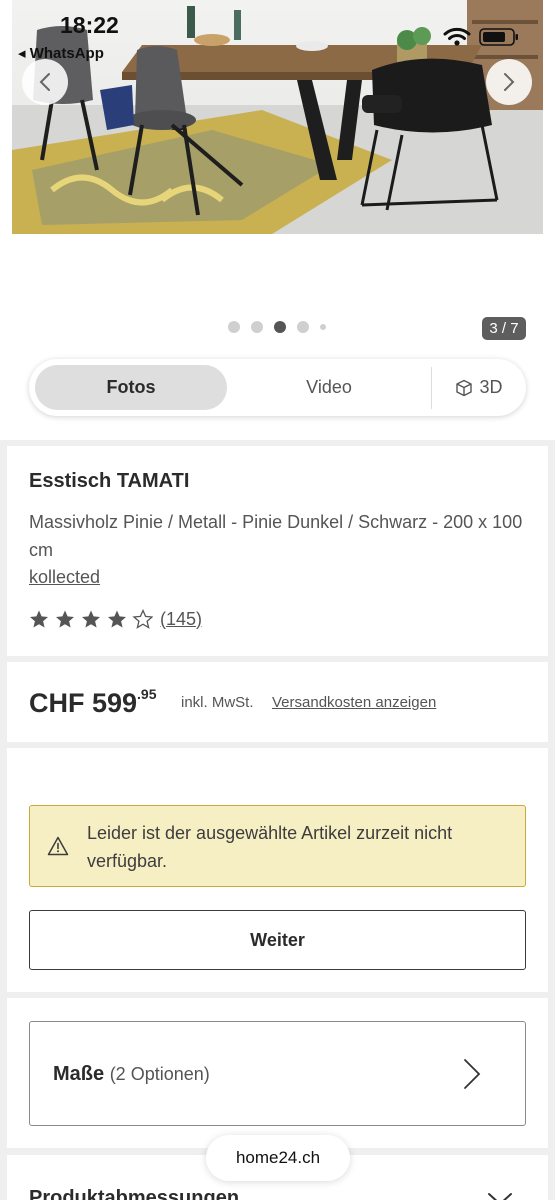  What do you see at coordinates (217, 702) in the screenshot?
I see `vat-note: inkl. MwSt.` at bounding box center [217, 702].